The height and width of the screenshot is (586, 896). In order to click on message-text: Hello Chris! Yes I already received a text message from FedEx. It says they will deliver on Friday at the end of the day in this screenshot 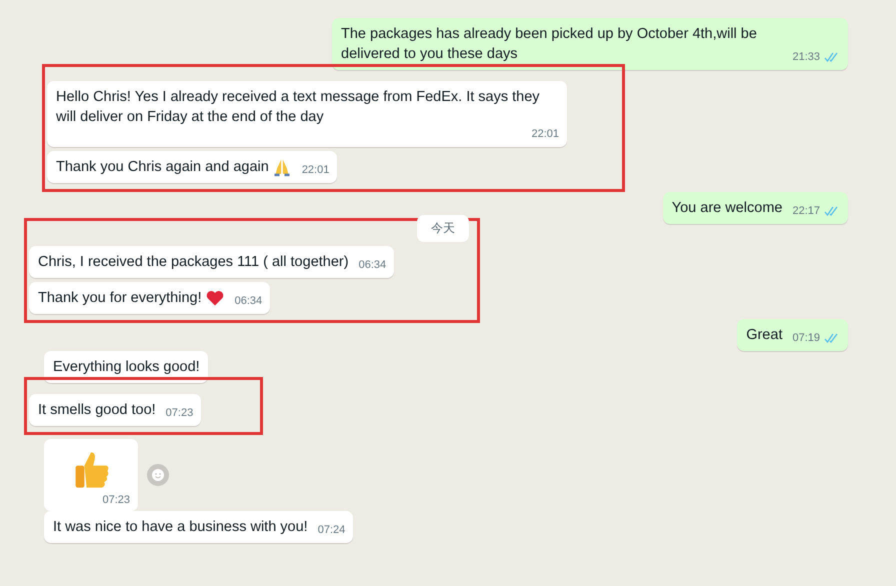, I will do `click(298, 107)`.